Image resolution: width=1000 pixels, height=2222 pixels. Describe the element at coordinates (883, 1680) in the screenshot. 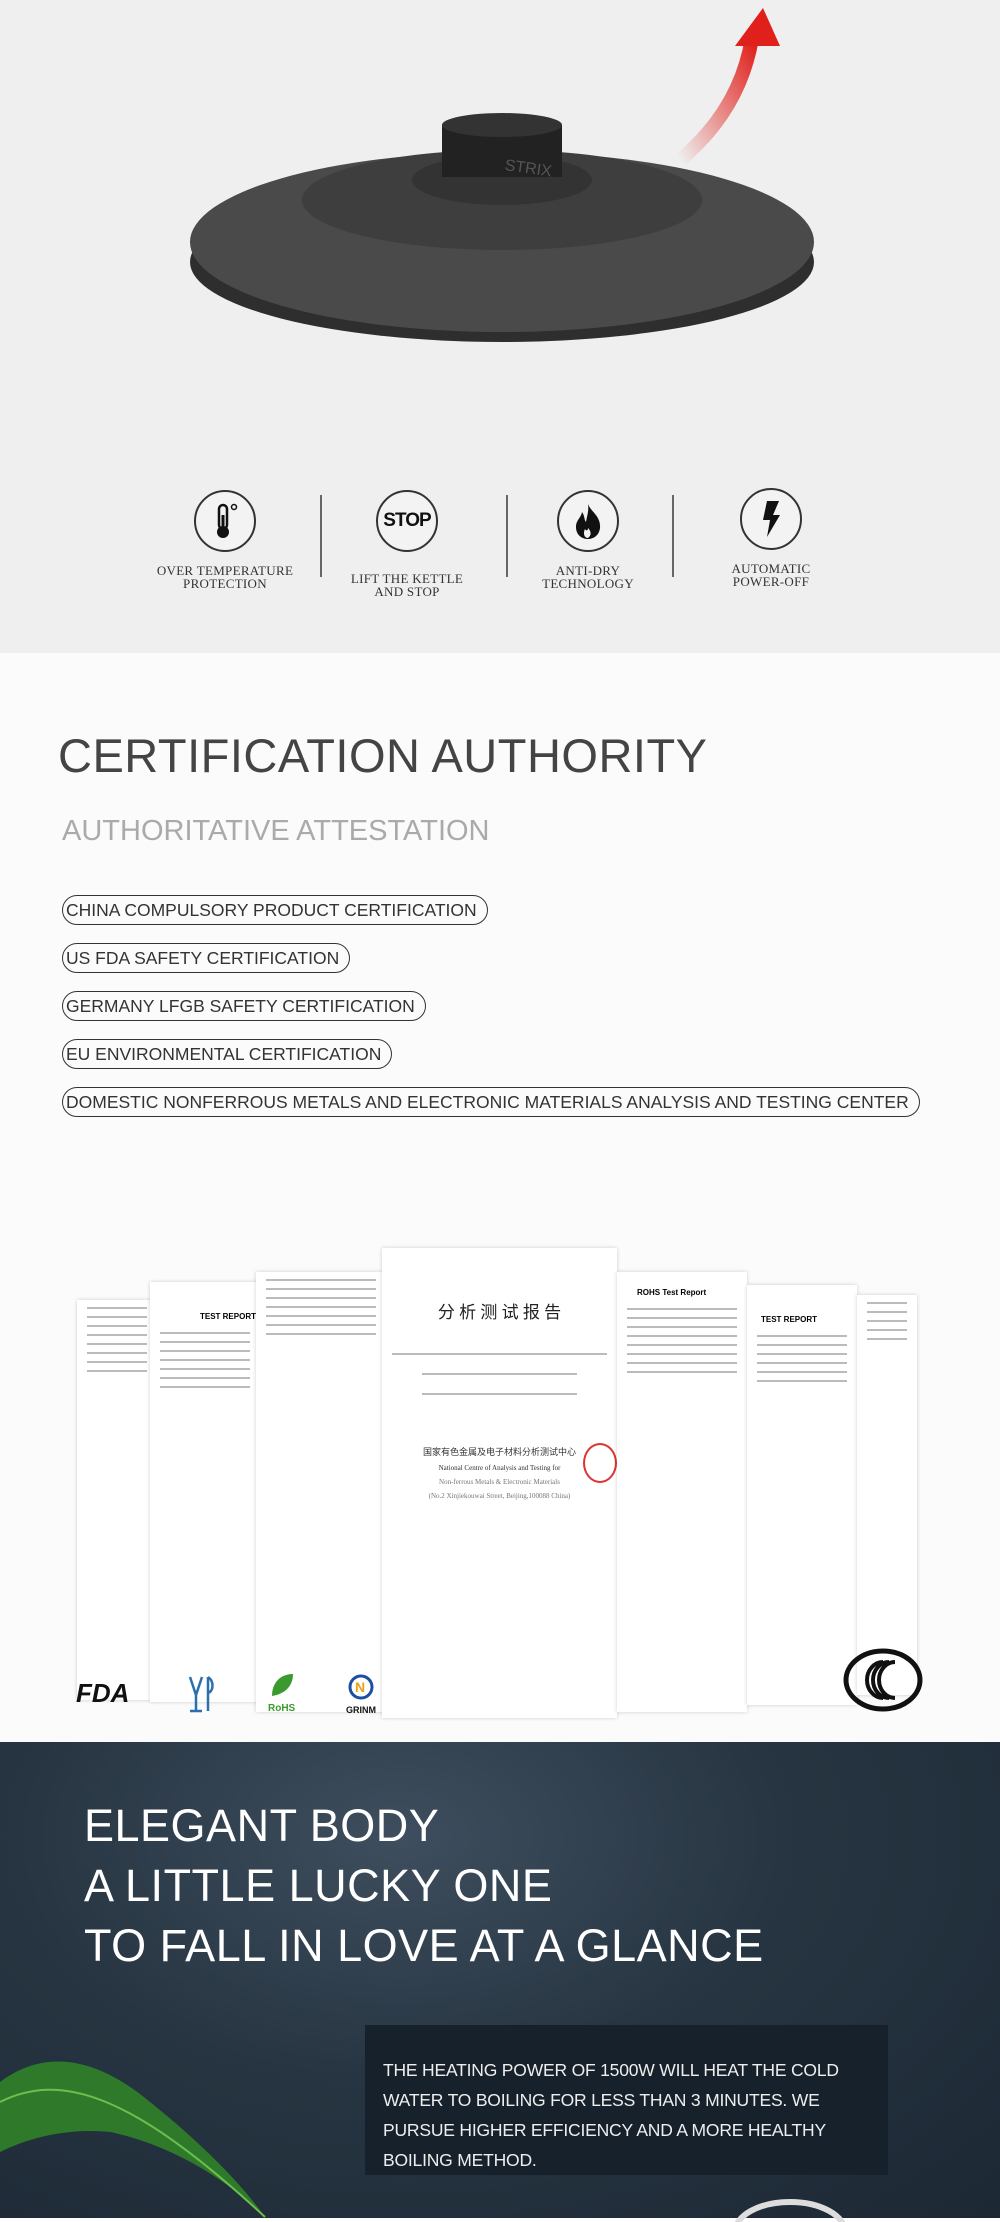

I see `ccc-logo` at that location.